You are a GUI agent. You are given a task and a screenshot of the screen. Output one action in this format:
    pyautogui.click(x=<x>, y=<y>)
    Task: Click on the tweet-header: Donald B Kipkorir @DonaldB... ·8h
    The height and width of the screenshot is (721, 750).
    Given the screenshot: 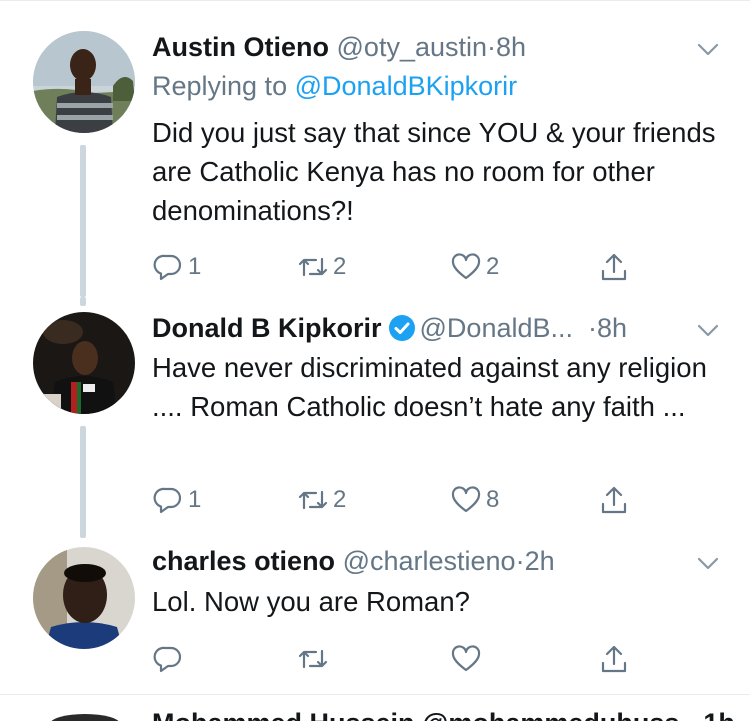 What is the action you would take?
    pyautogui.click(x=389, y=328)
    